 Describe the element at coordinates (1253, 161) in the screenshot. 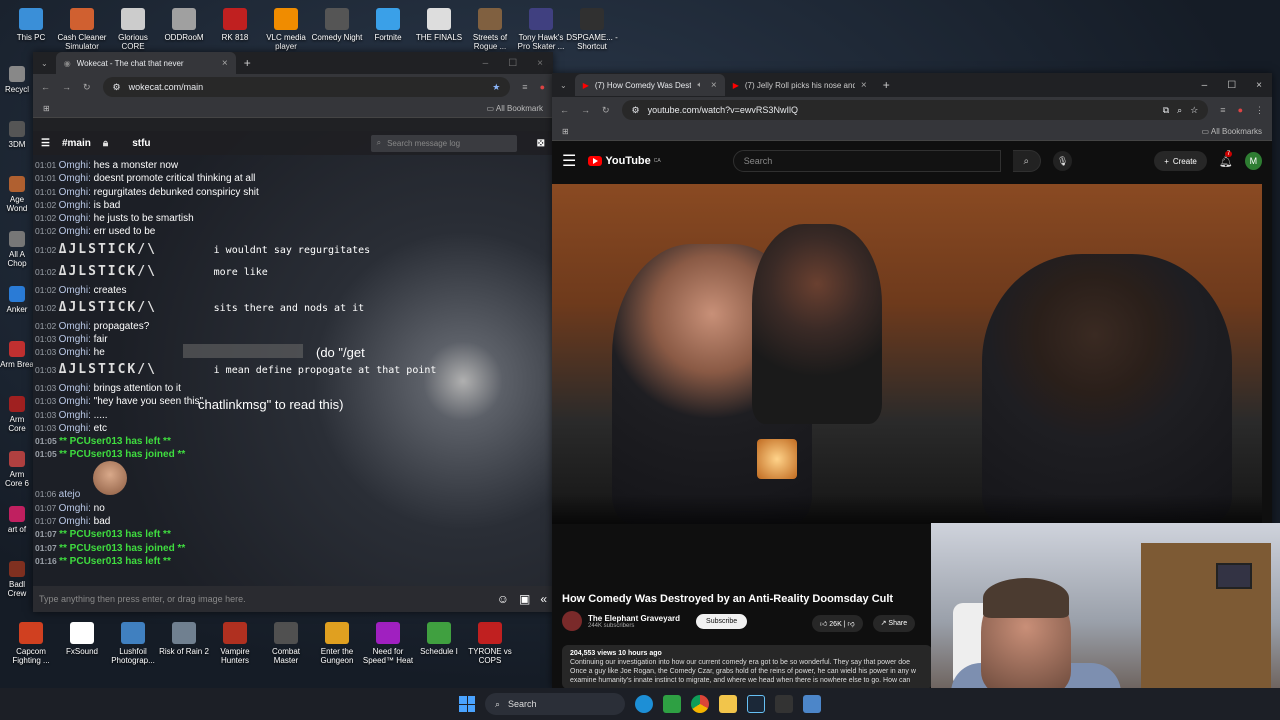

I see `account-avatar: M` at that location.